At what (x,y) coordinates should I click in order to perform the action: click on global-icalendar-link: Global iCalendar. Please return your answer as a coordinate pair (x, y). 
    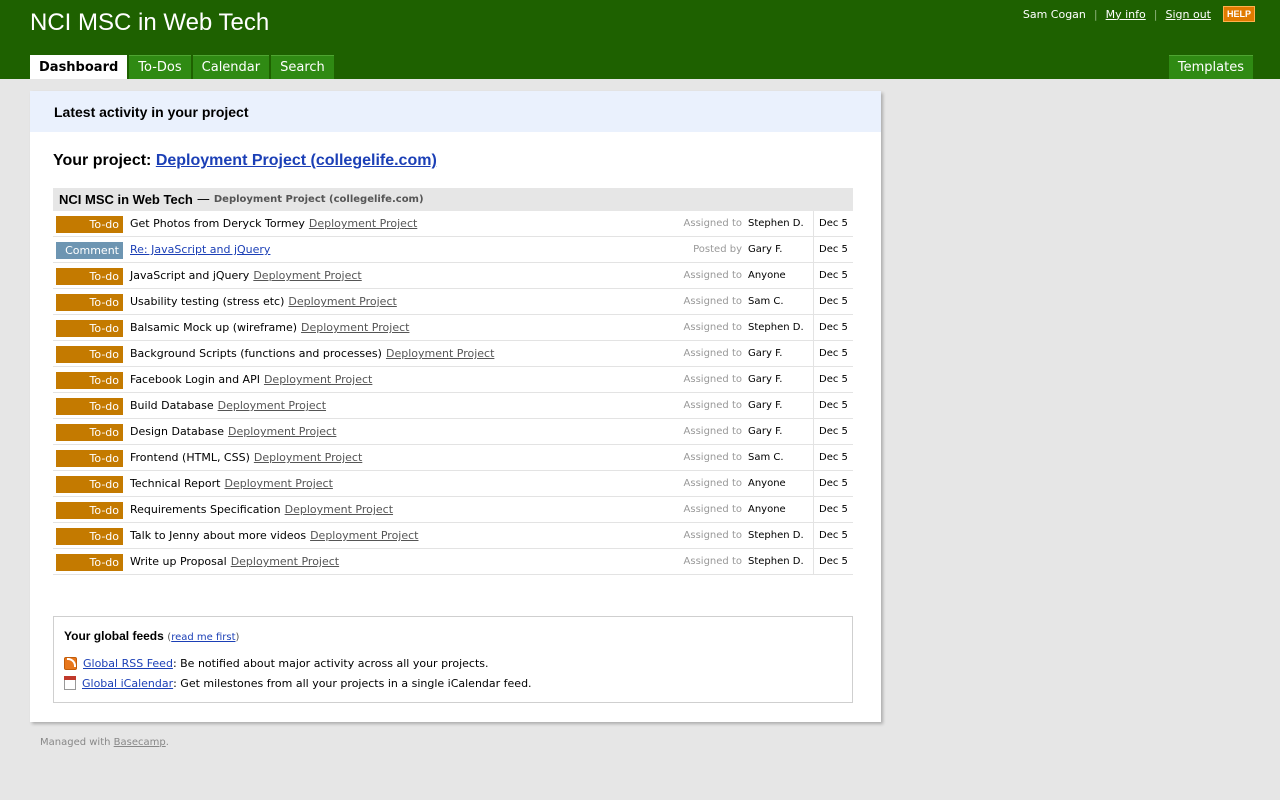
    Looking at the image, I should click on (127, 683).